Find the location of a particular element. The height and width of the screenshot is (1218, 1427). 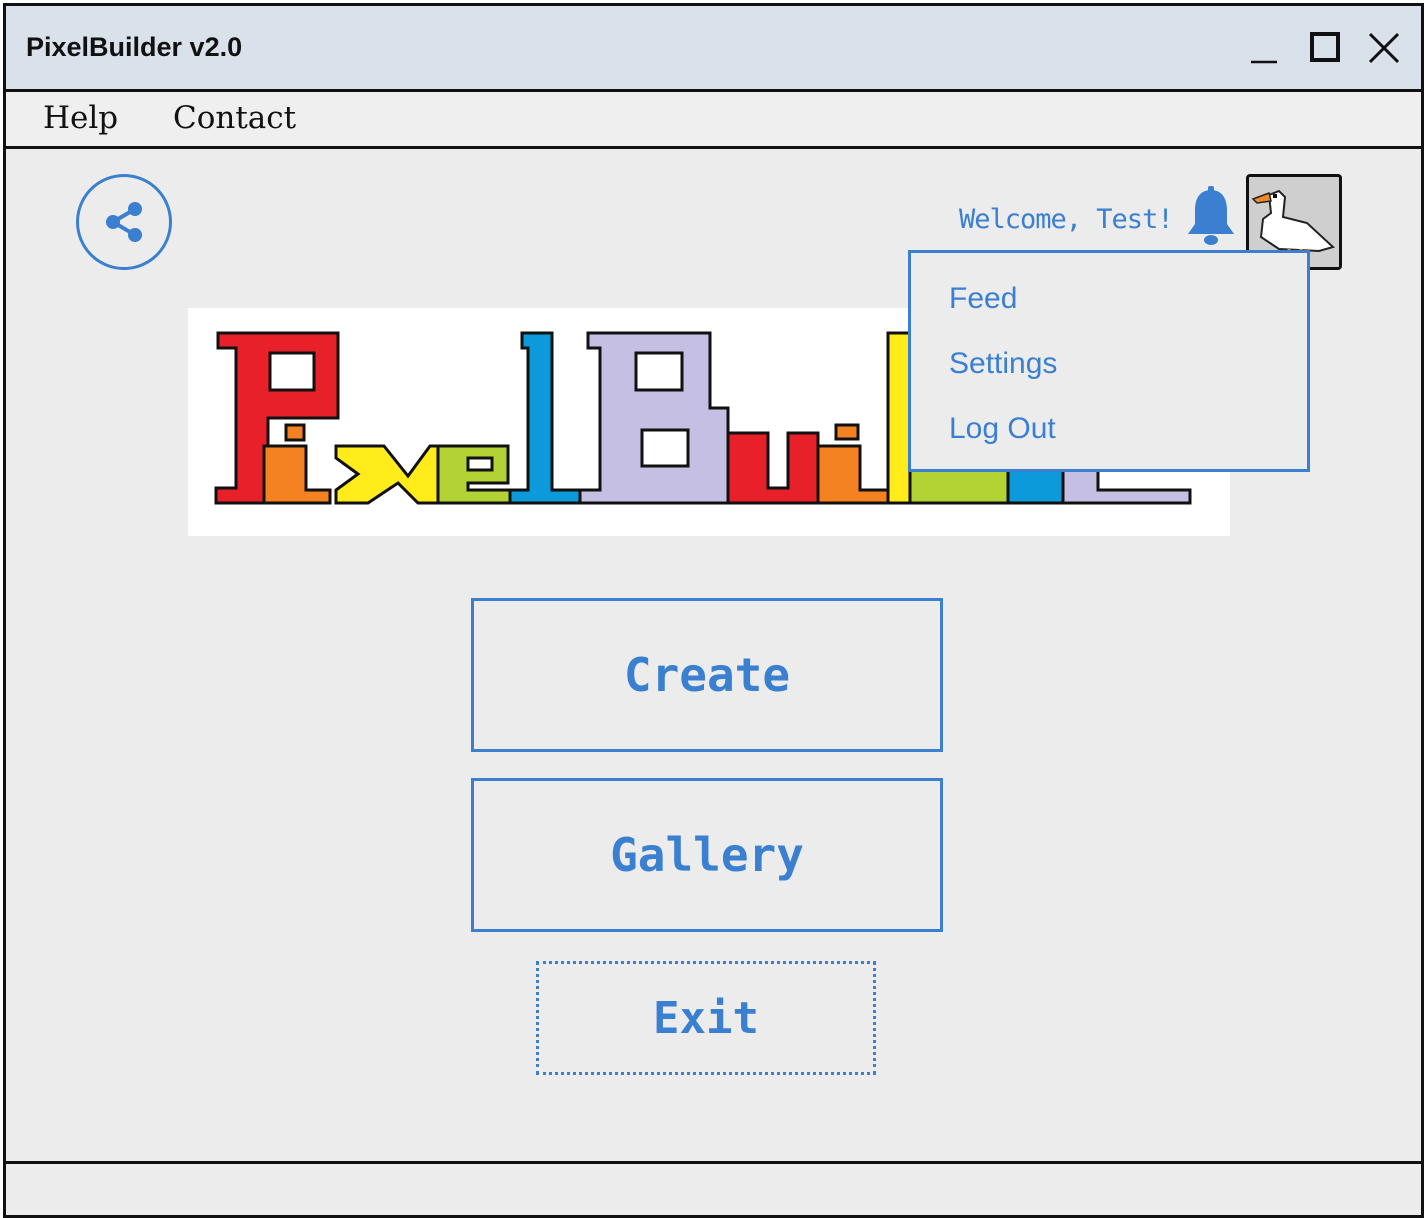

profile-dropdown-menu: Feed Settings Log Out is located at coordinates (1109, 361).